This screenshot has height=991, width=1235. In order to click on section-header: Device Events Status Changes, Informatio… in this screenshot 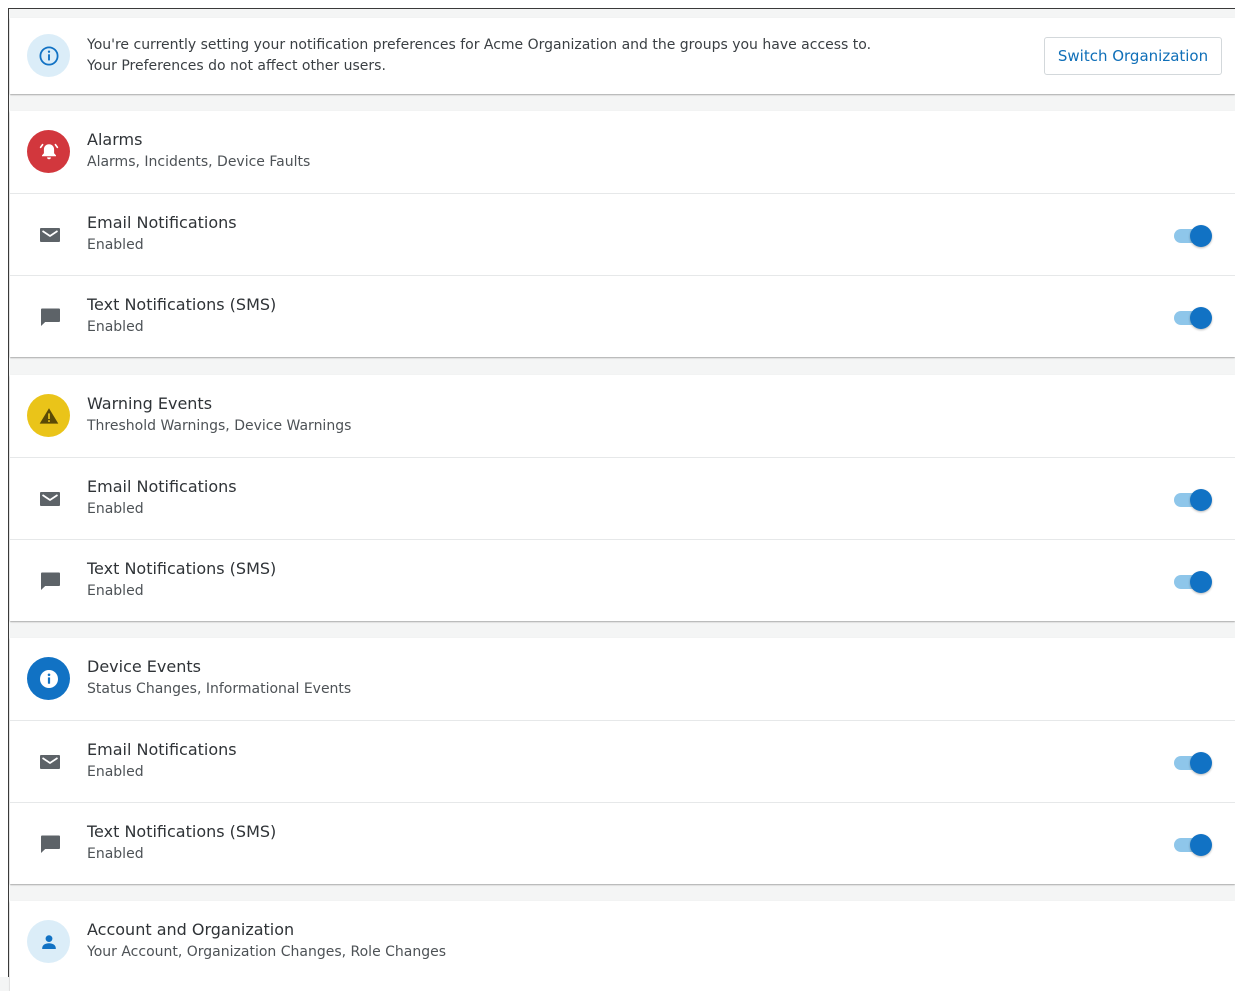, I will do `click(622, 679)`.